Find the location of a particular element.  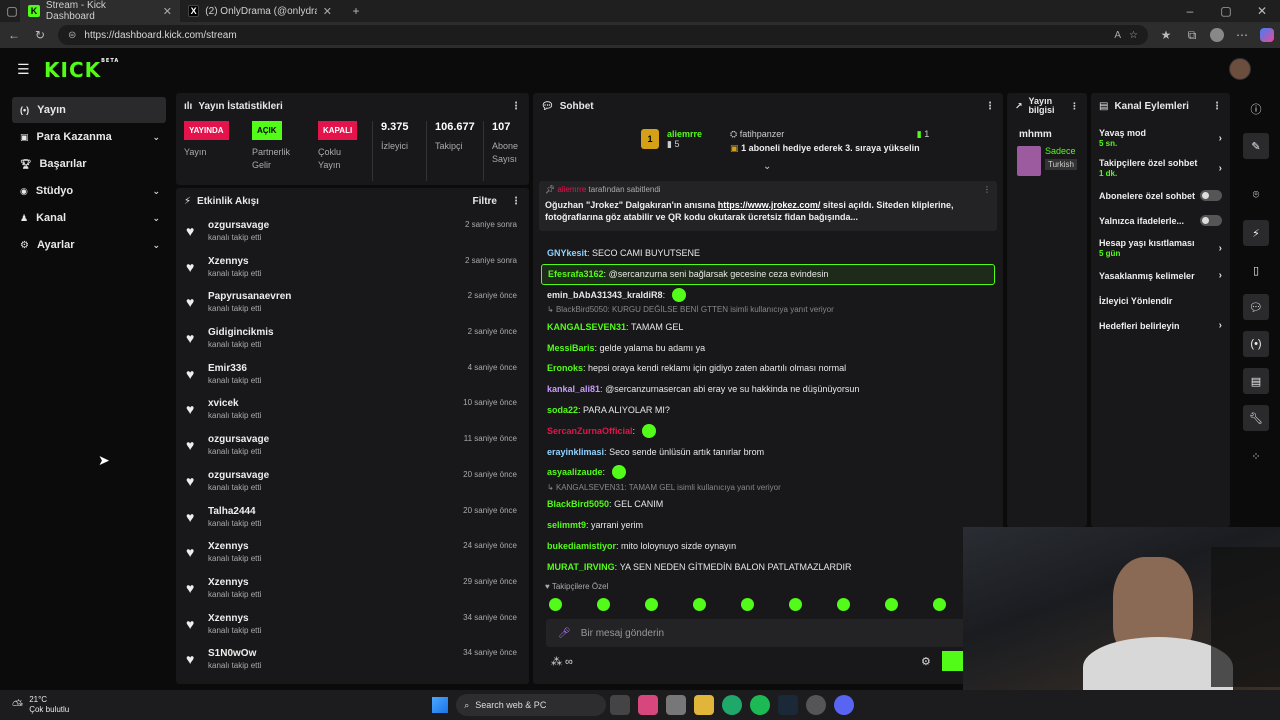

chat-username: bukediamistiyor is located at coordinates (581, 546).